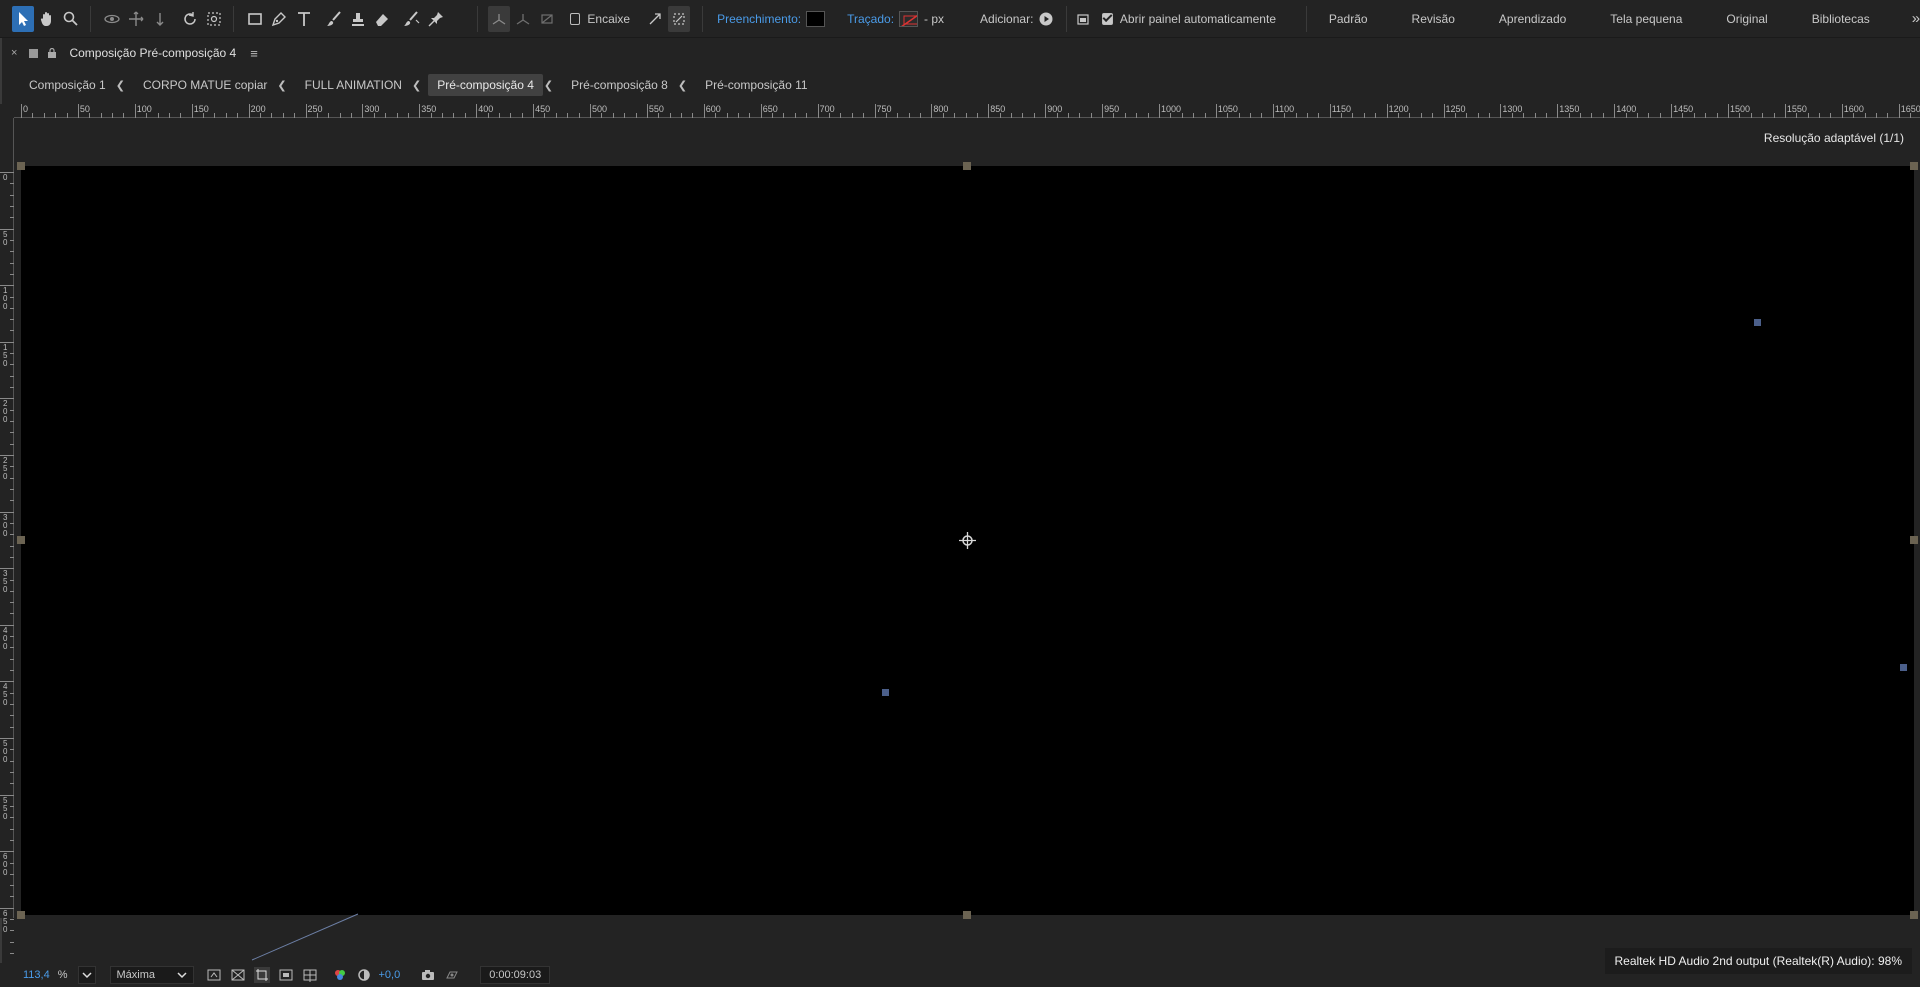 This screenshot has width=1920, height=987. Describe the element at coordinates (619, 85) in the screenshot. I see `breadcrumb-item: Pré-composição 8` at that location.